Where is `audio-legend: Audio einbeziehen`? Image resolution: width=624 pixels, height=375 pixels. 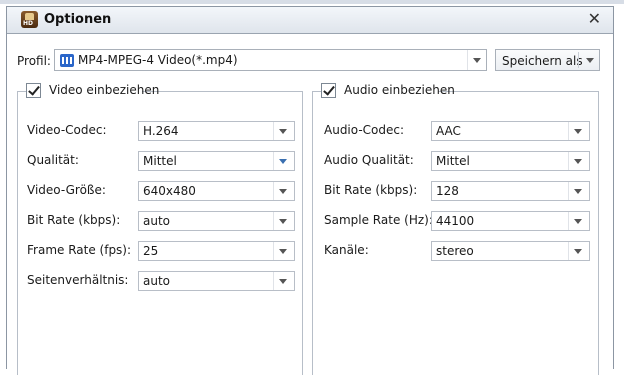 audio-legend: Audio einbeziehen is located at coordinates (388, 91).